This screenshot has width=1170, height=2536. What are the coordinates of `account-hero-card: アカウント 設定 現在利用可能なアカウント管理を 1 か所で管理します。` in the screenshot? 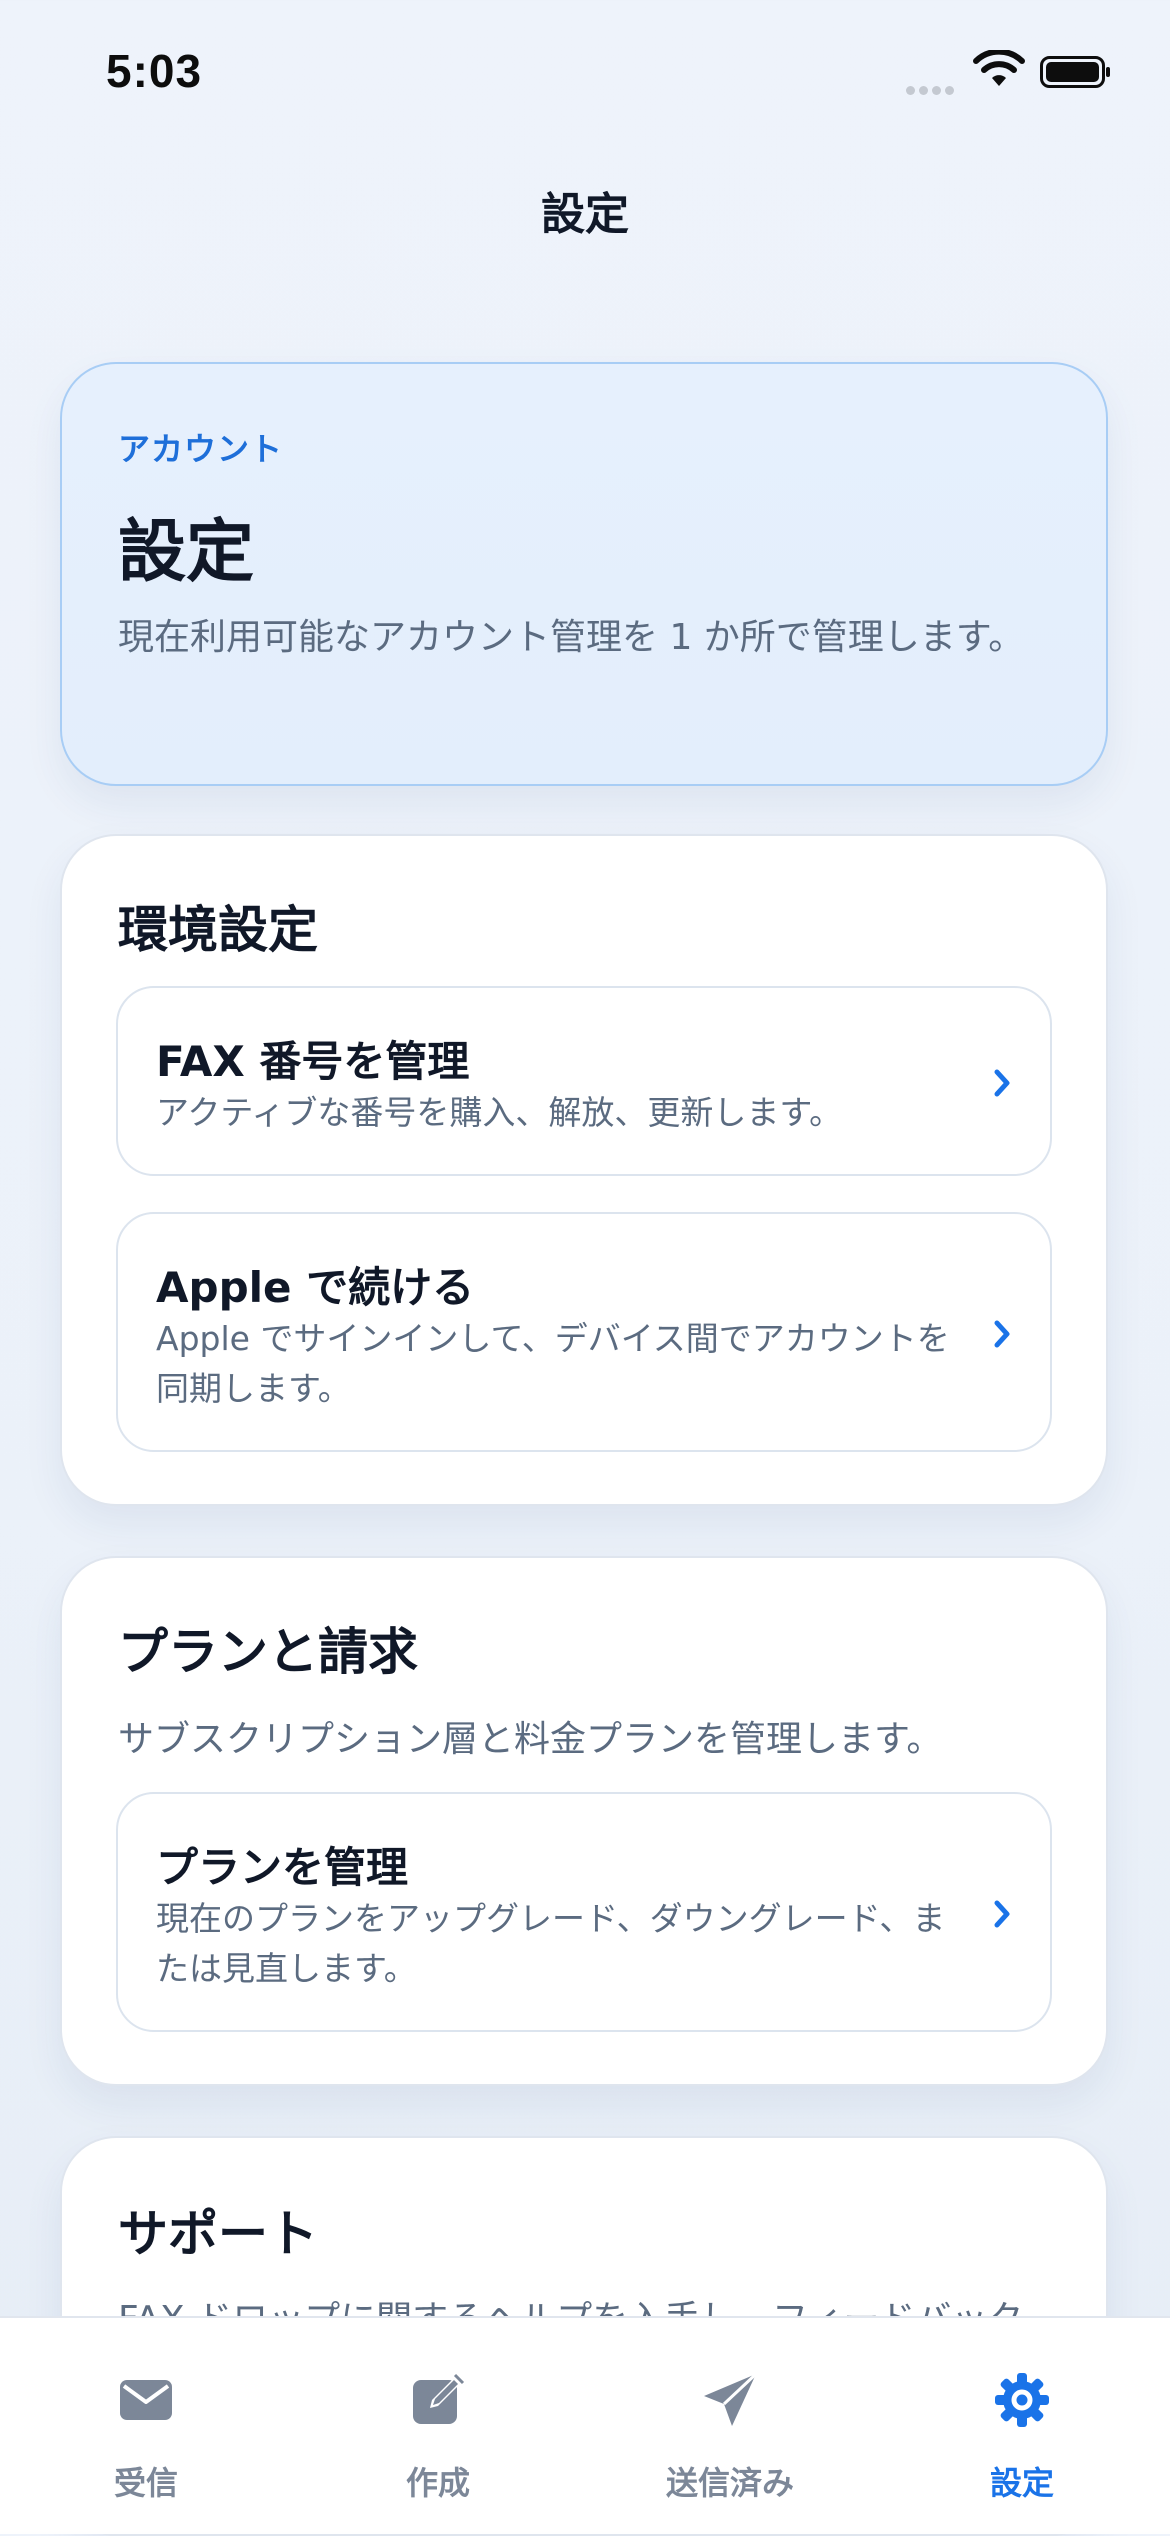 It's located at (584, 574).